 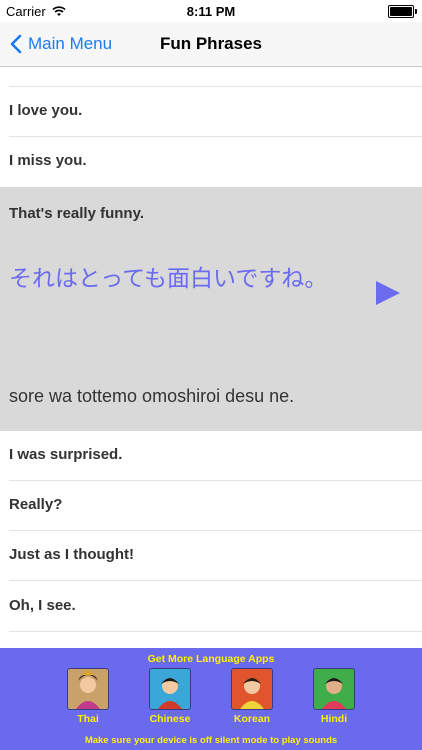 What do you see at coordinates (66, 454) in the screenshot?
I see `phrase-label: I was surprised.` at bounding box center [66, 454].